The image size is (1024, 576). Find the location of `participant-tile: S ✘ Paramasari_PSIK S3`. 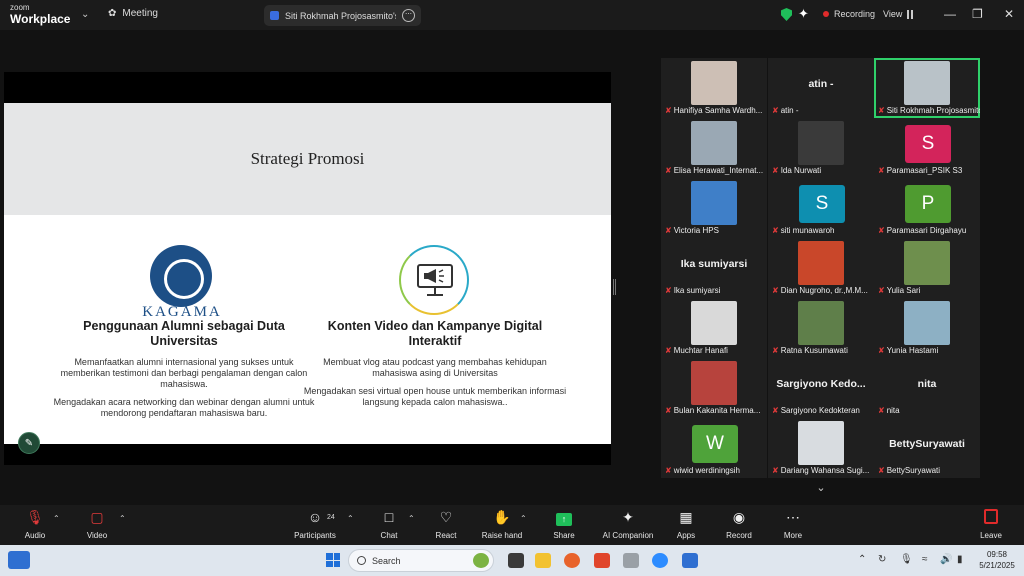

participant-tile: S ✘ Paramasari_PSIK S3 is located at coordinates (927, 148).